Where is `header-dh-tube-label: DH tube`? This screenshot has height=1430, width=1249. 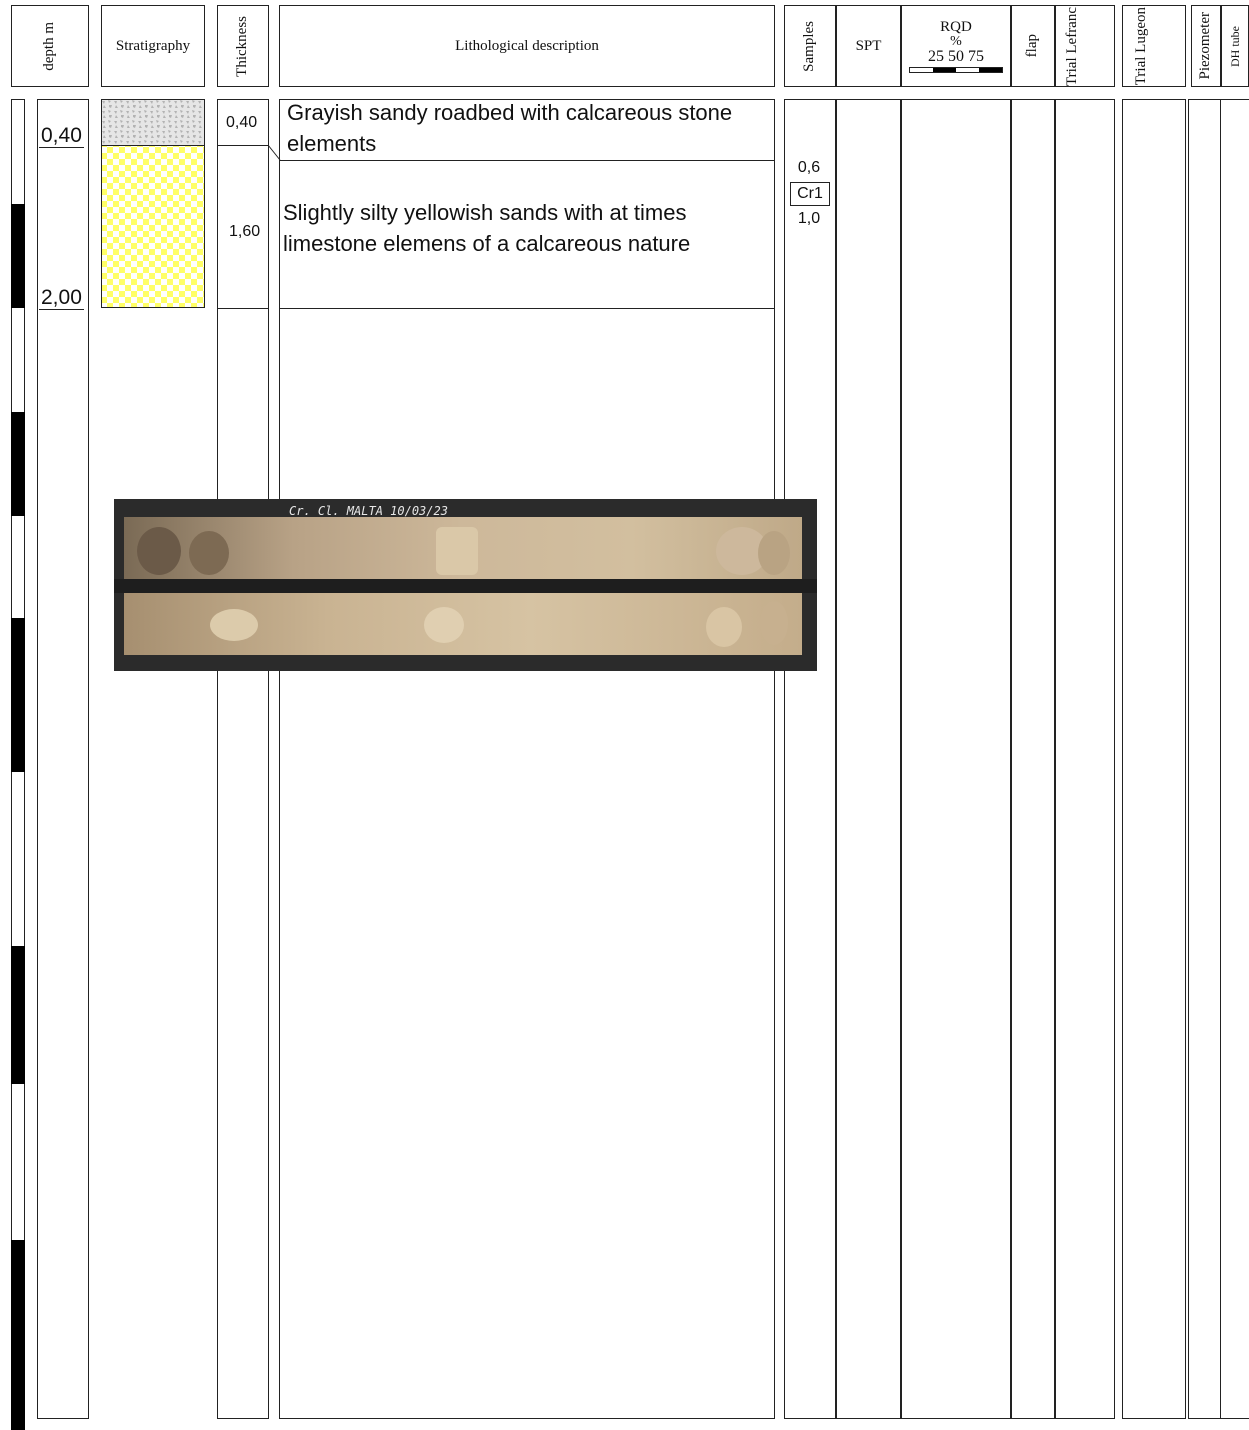 header-dh-tube-label: DH tube is located at coordinates (1234, 46).